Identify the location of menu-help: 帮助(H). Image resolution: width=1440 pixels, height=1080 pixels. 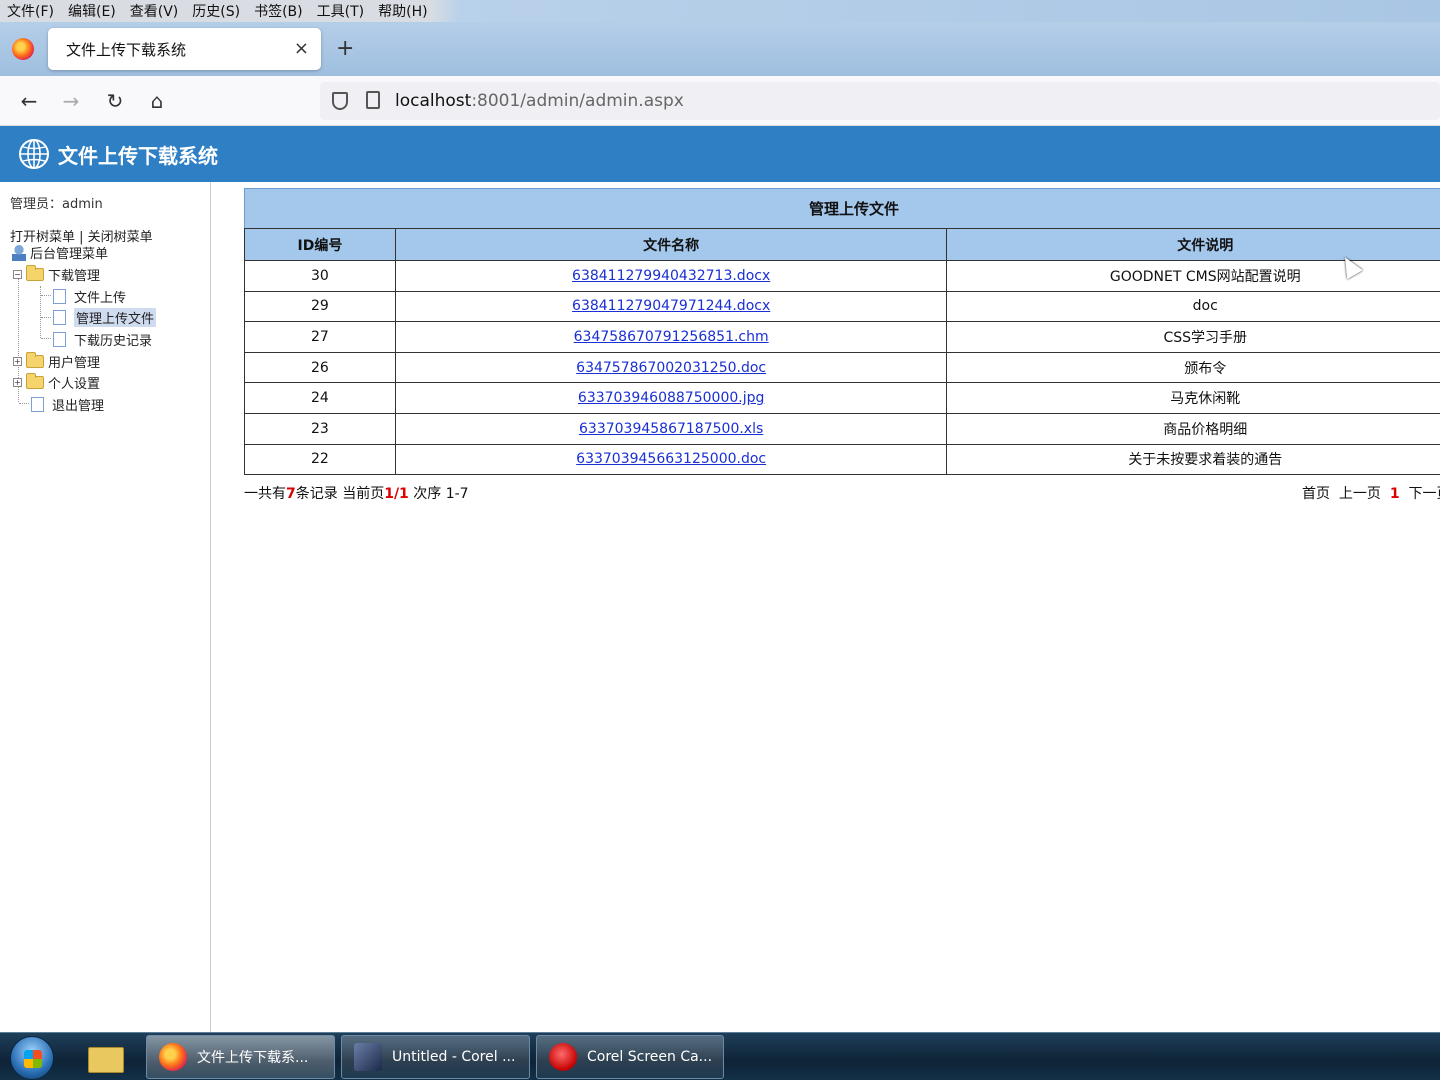
(402, 11).